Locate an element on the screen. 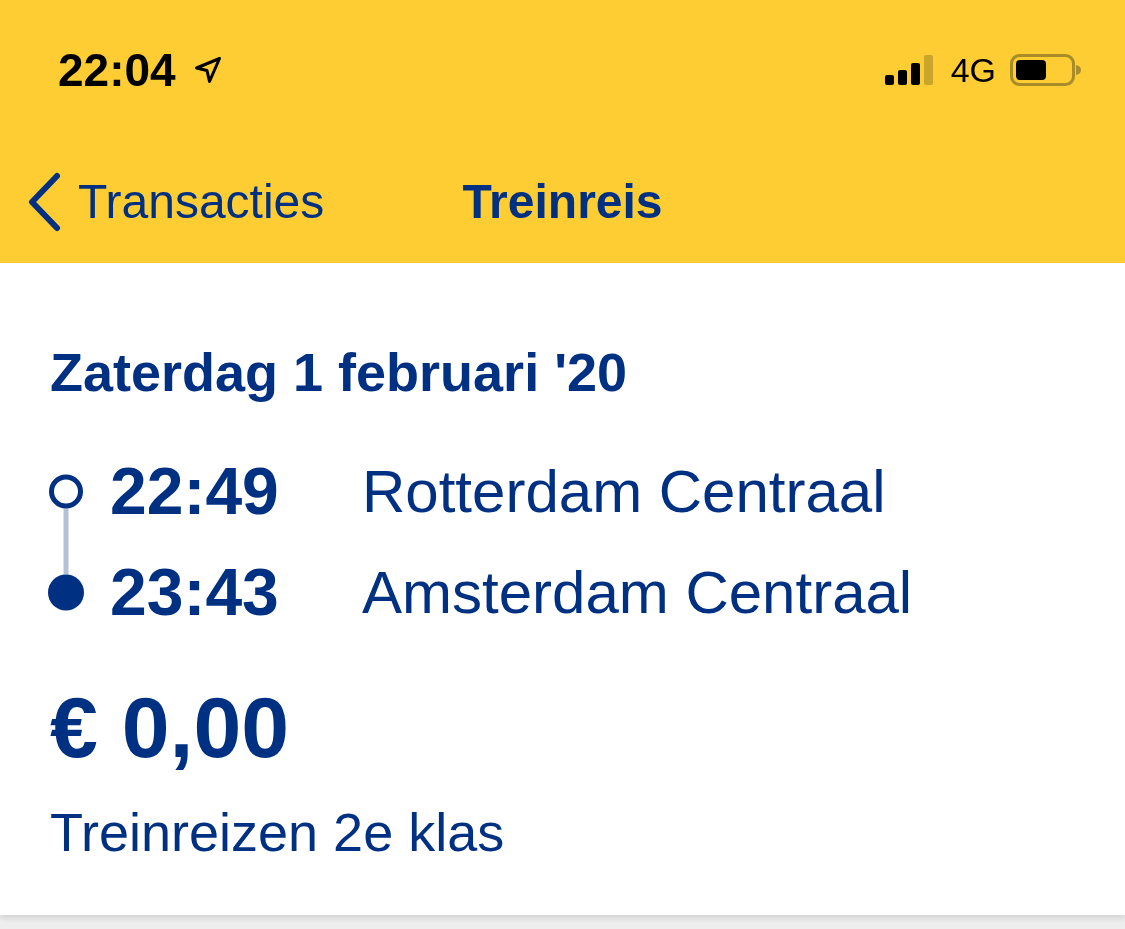  station-name: Amsterdam Centraal is located at coordinates (637, 592).